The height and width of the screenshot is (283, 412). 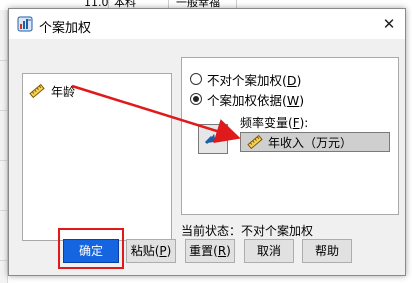 What do you see at coordinates (65, 28) in the screenshot?
I see `dialog-title: 个案加权` at bounding box center [65, 28].